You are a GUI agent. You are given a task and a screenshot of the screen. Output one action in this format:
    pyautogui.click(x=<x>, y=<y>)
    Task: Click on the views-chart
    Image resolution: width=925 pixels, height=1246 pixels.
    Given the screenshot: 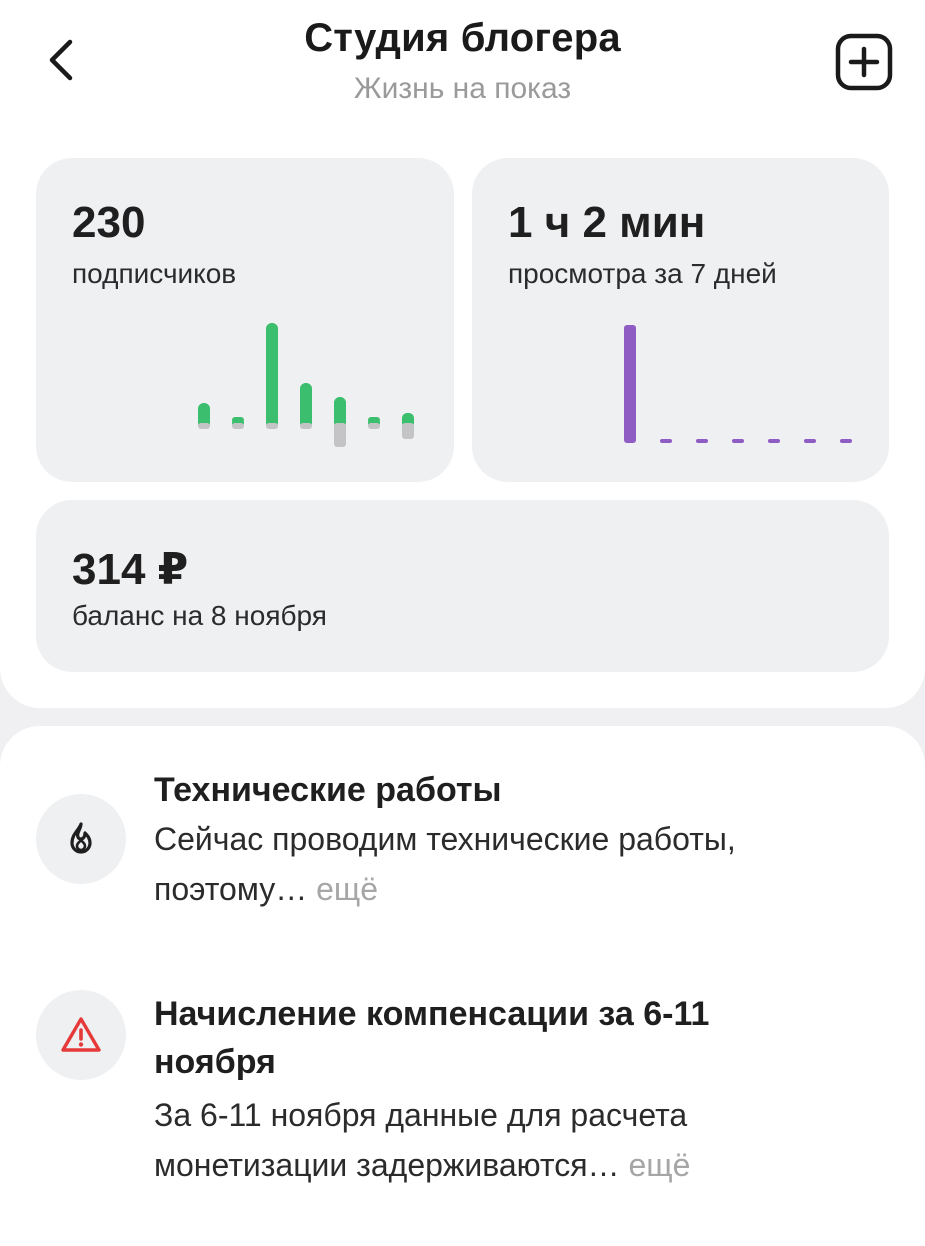 What is the action you would take?
    pyautogui.click(x=738, y=384)
    